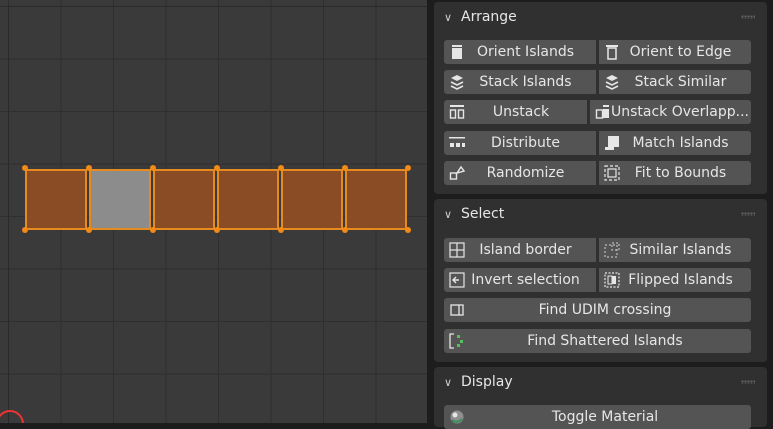 The height and width of the screenshot is (429, 773). Describe the element at coordinates (612, 143) in the screenshot. I see `match-islands-icon` at that location.